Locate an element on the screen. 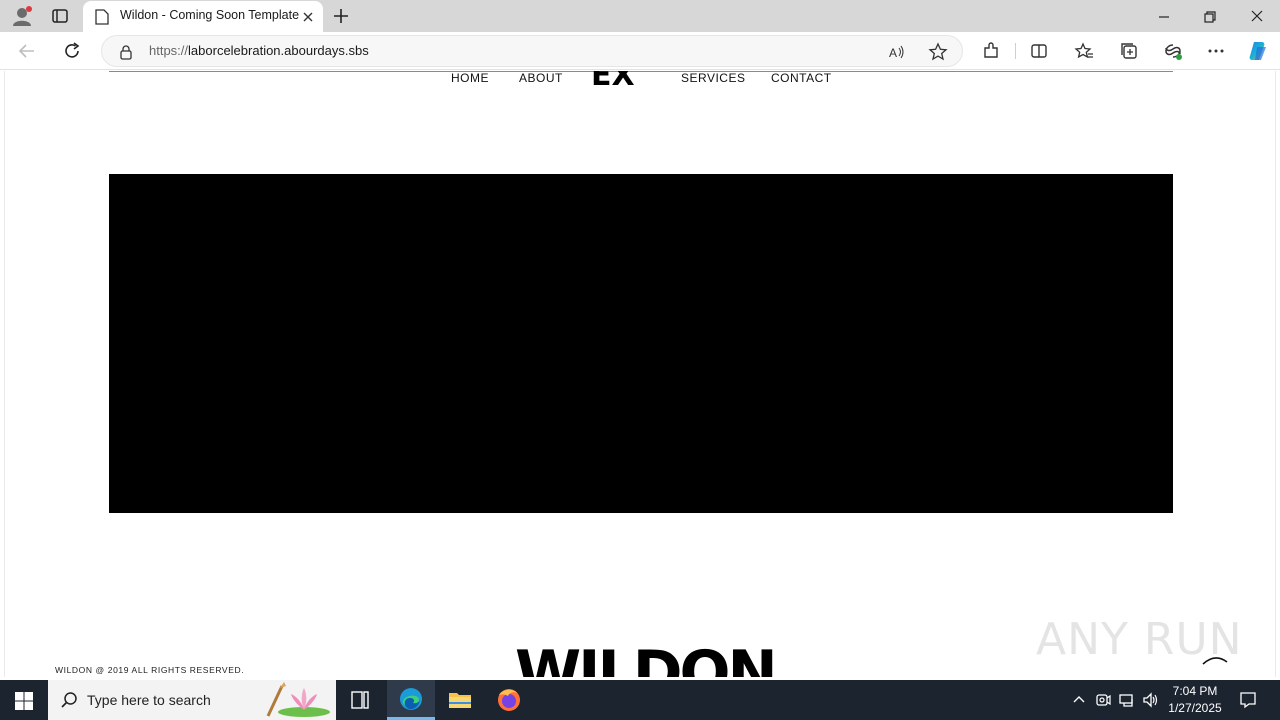 The height and width of the screenshot is (720, 1280). toolbar-separator is located at coordinates (1015, 51).